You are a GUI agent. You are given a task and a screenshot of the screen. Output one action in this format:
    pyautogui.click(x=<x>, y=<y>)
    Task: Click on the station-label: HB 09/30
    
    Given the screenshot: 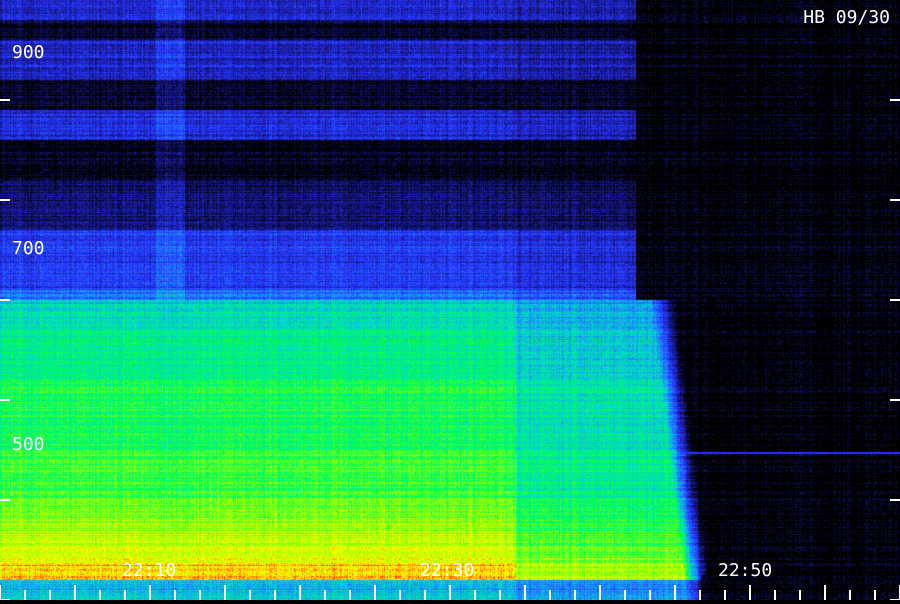 What is the action you would take?
    pyautogui.click(x=846, y=17)
    